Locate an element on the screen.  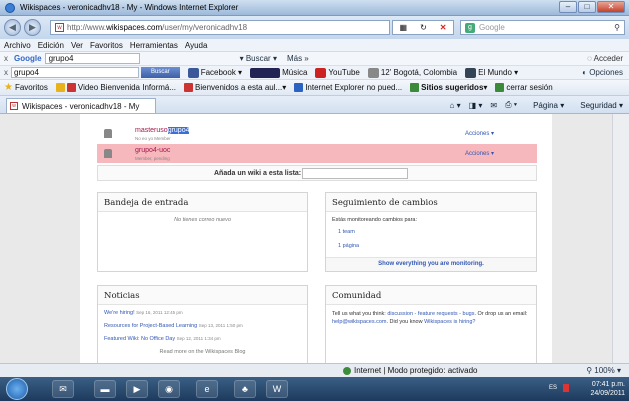
toolbar2-buscar-button: Buscar is located at coordinates (160, 72).